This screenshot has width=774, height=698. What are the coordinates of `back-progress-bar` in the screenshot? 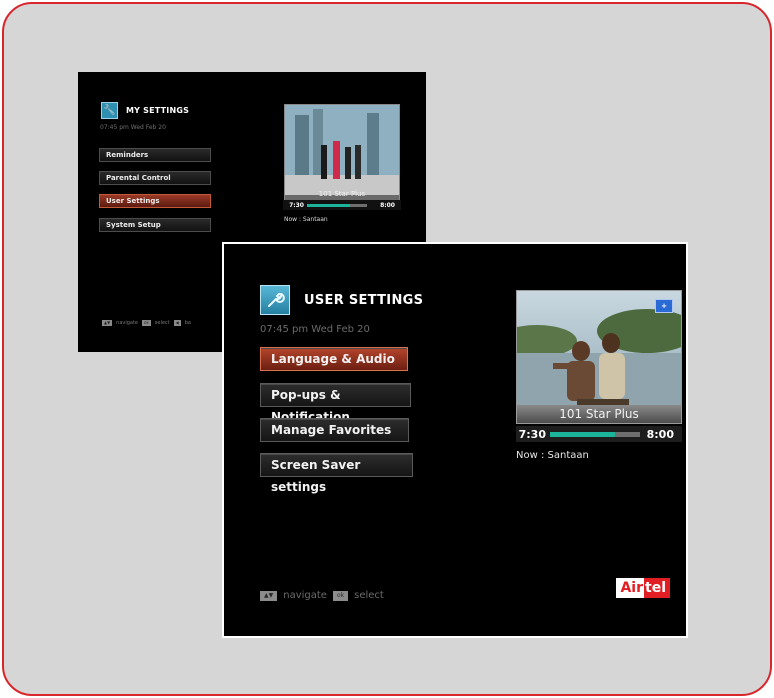 It's located at (337, 205).